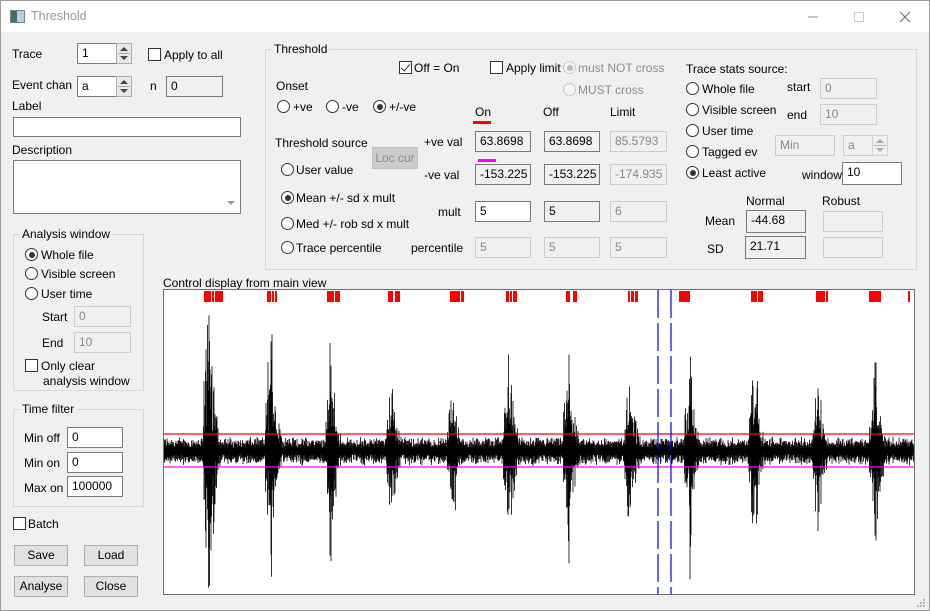 This screenshot has height=611, width=930. I want to click on stats-tagged-ev-label: Tagged ev, so click(730, 152).